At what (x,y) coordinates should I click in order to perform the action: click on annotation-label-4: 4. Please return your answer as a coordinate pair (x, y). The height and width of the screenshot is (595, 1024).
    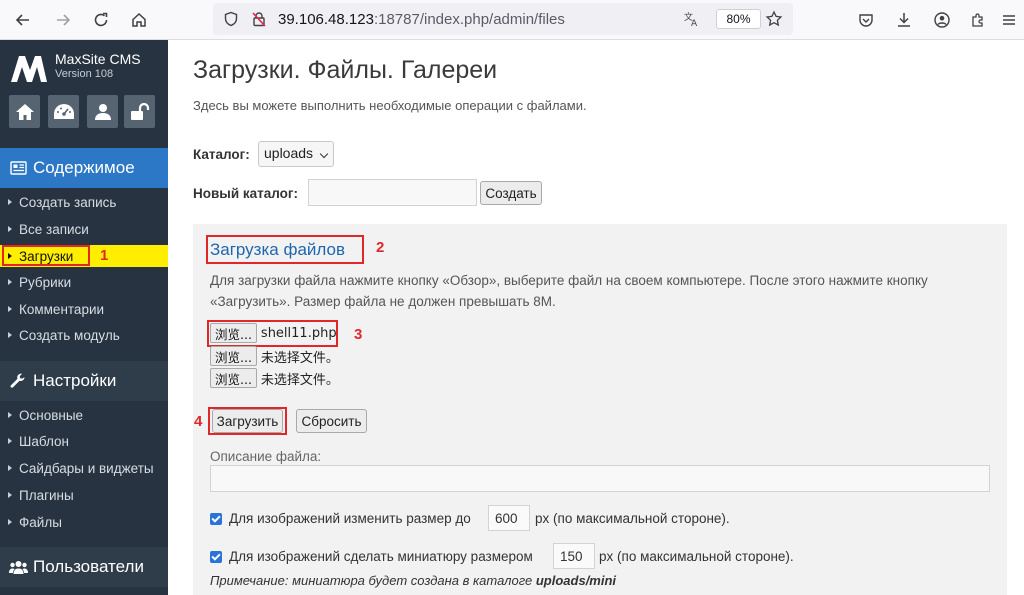
    Looking at the image, I should click on (198, 421).